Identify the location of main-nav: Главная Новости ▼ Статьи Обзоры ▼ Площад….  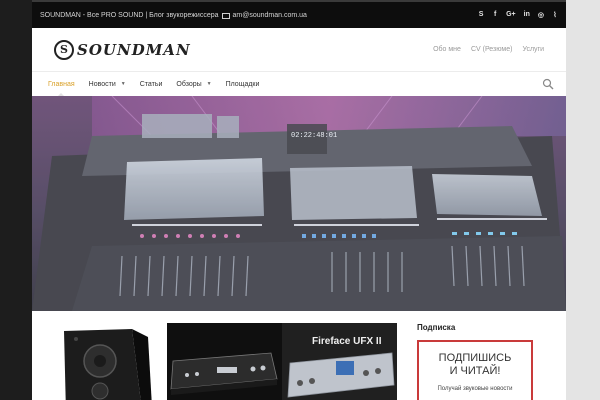
(299, 84).